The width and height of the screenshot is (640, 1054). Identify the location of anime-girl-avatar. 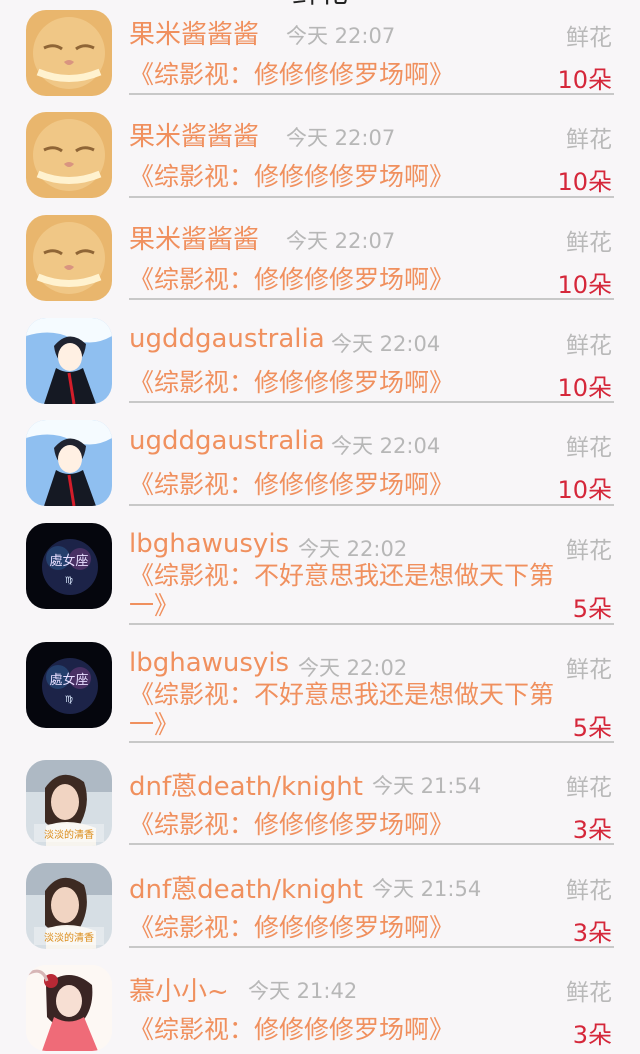
(69, 1008).